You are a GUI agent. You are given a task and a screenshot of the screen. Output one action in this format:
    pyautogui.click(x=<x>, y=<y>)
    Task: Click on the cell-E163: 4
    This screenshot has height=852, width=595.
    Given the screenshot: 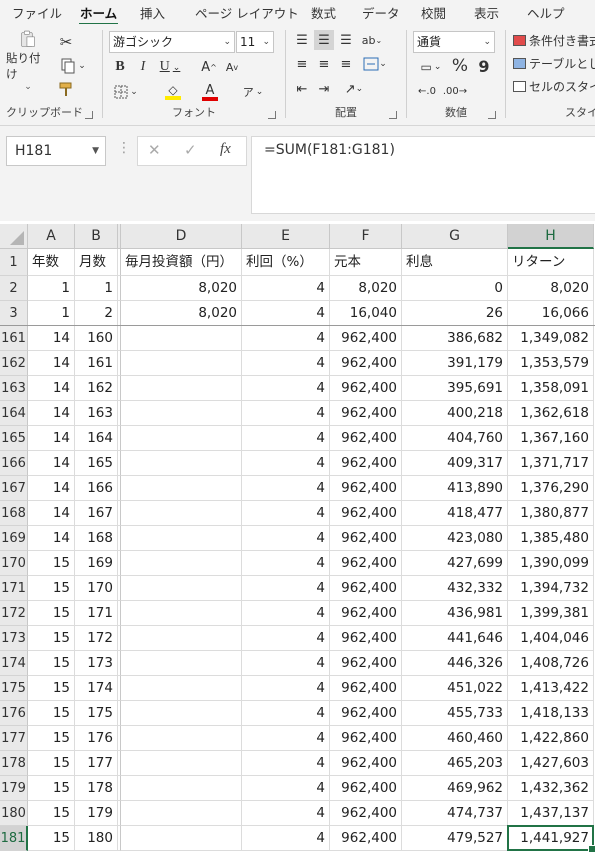 What is the action you would take?
    pyautogui.click(x=286, y=388)
    